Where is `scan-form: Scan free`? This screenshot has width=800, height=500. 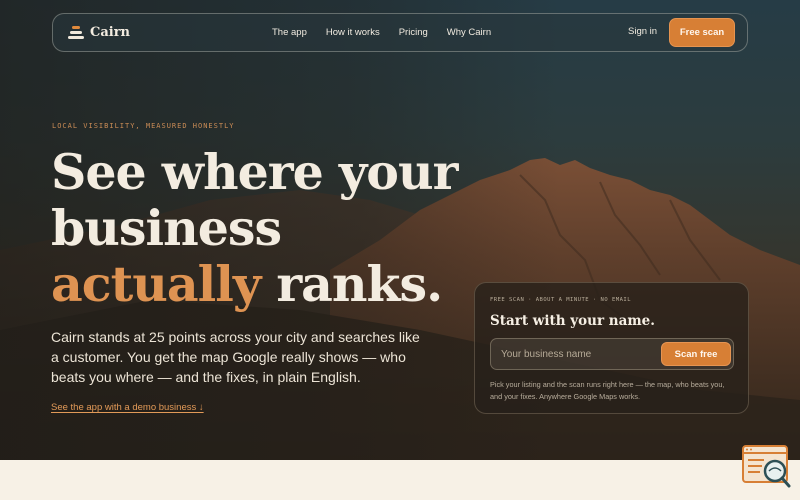
scan-form: Scan free is located at coordinates (612, 354).